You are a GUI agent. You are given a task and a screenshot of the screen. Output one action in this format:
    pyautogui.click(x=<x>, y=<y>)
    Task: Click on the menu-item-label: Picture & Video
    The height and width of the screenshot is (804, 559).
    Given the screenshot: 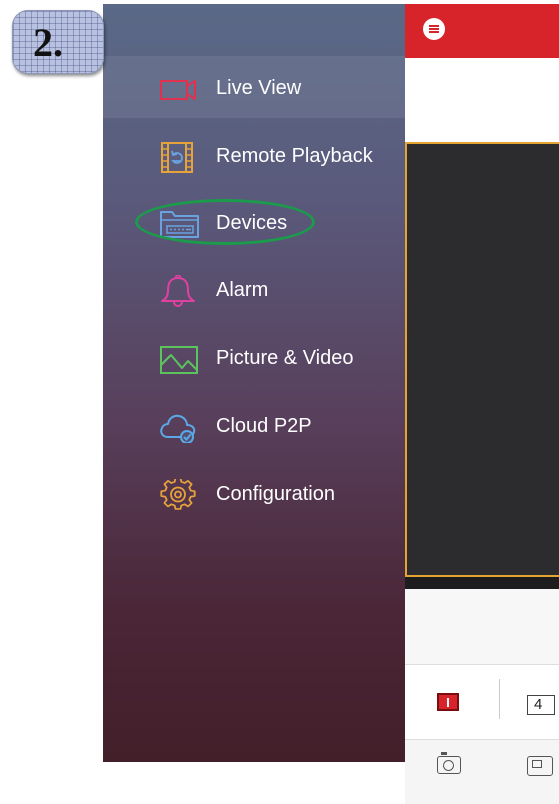 What is the action you would take?
    pyautogui.click(x=285, y=358)
    